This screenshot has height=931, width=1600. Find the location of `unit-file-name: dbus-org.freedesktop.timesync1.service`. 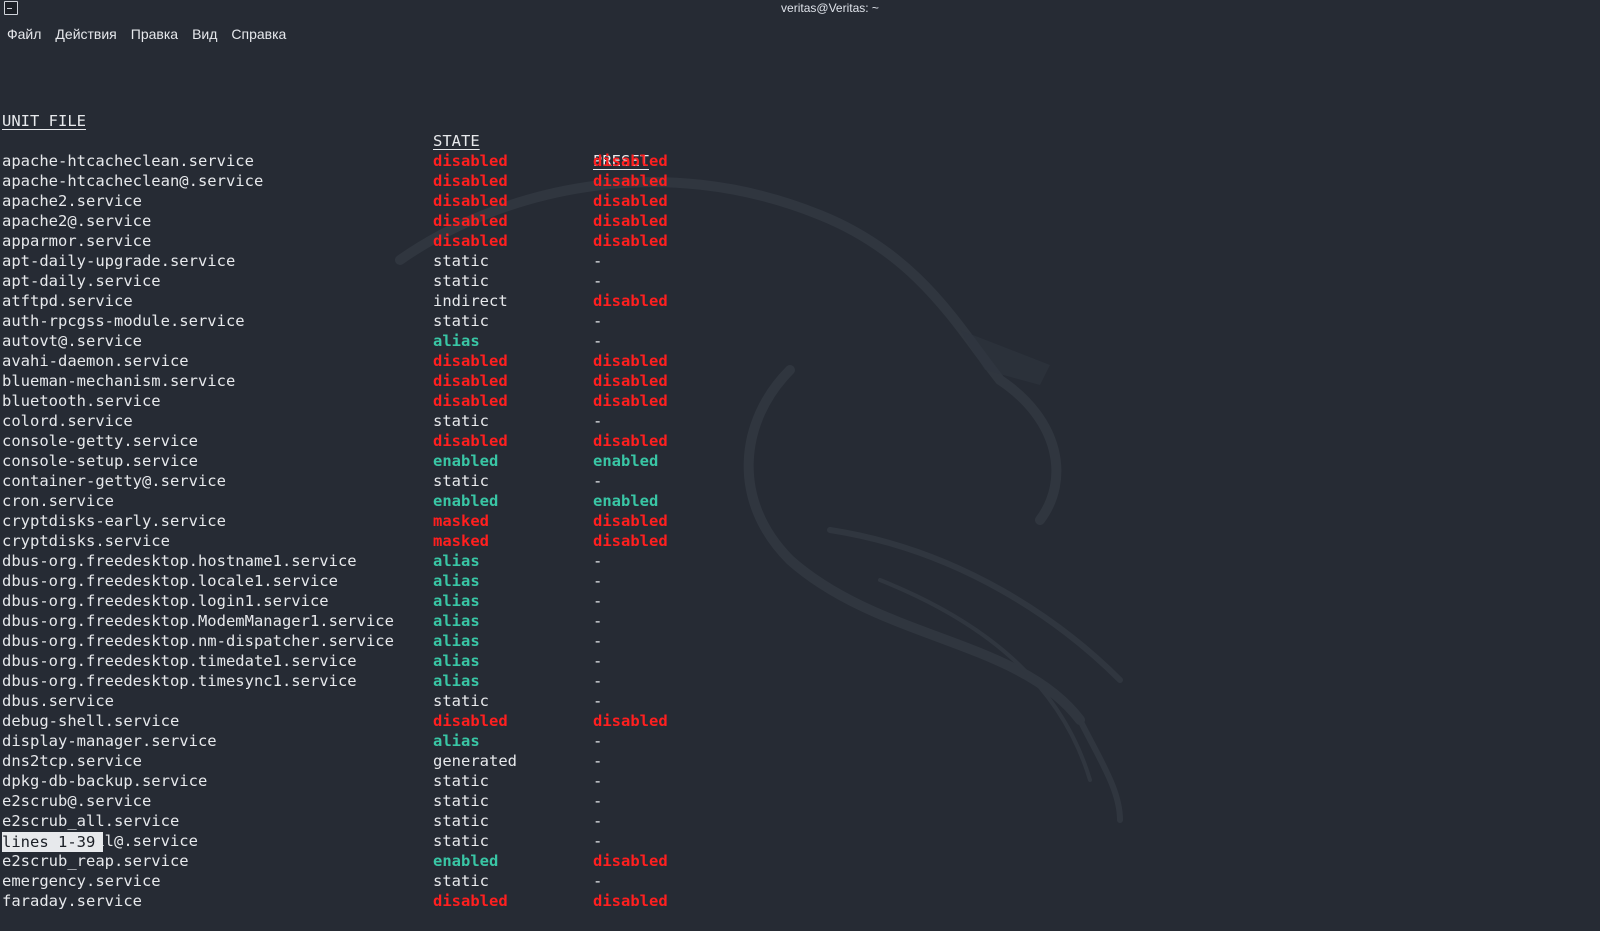

unit-file-name: dbus-org.freedesktop.timesync1.service is located at coordinates (179, 681).